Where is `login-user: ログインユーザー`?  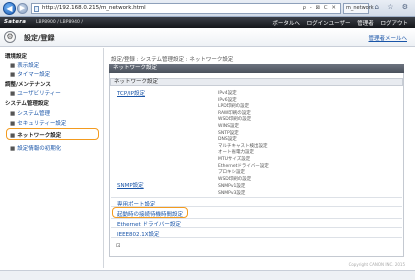 login-user: ログインユーザー is located at coordinates (328, 24).